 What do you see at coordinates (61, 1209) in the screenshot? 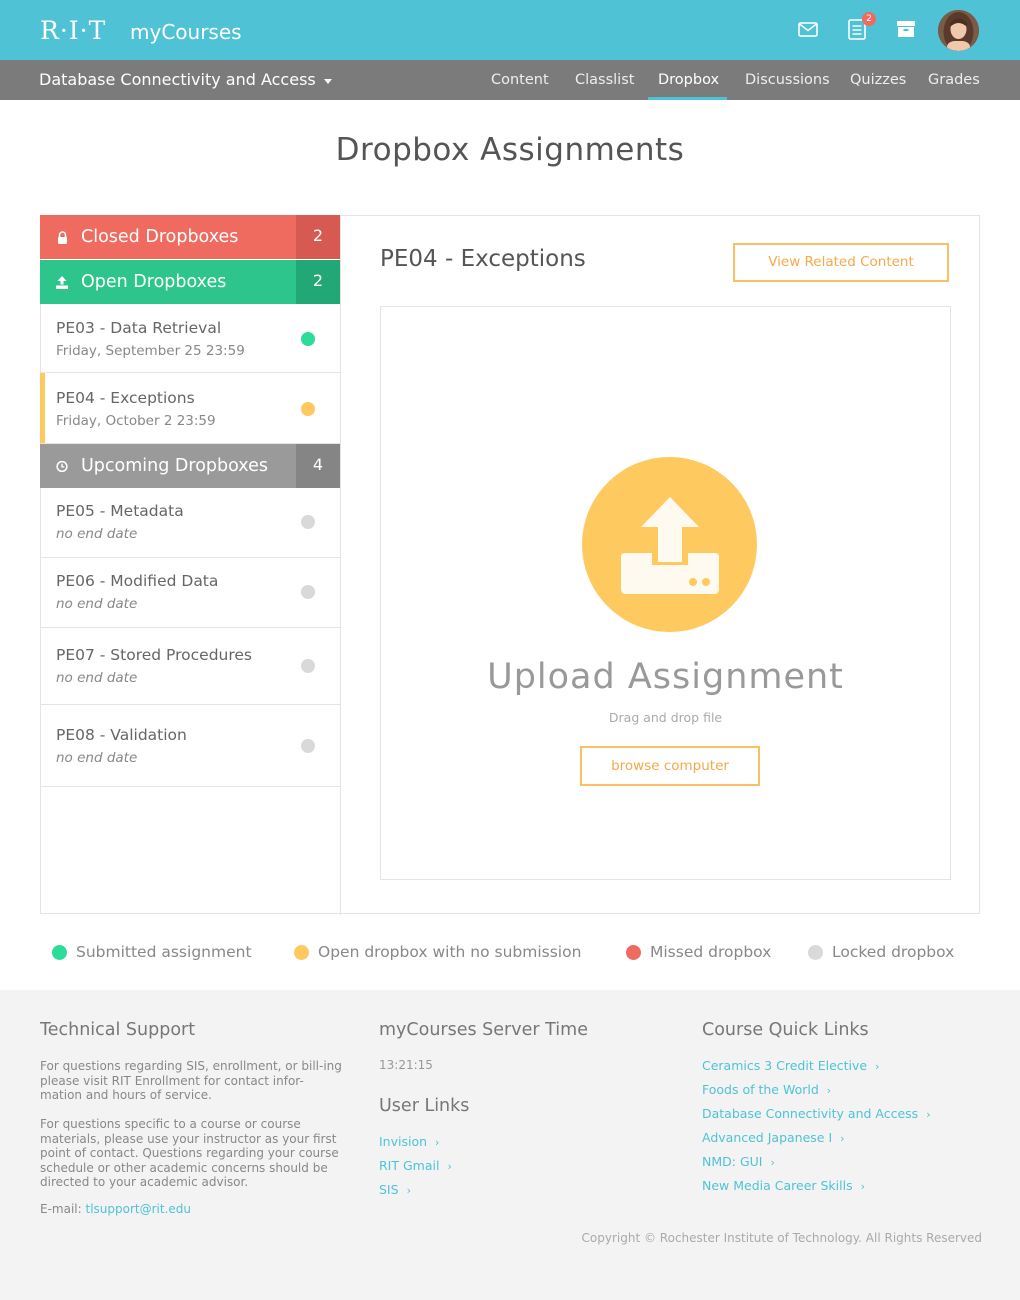
I see `email-label: E-mail:` at bounding box center [61, 1209].